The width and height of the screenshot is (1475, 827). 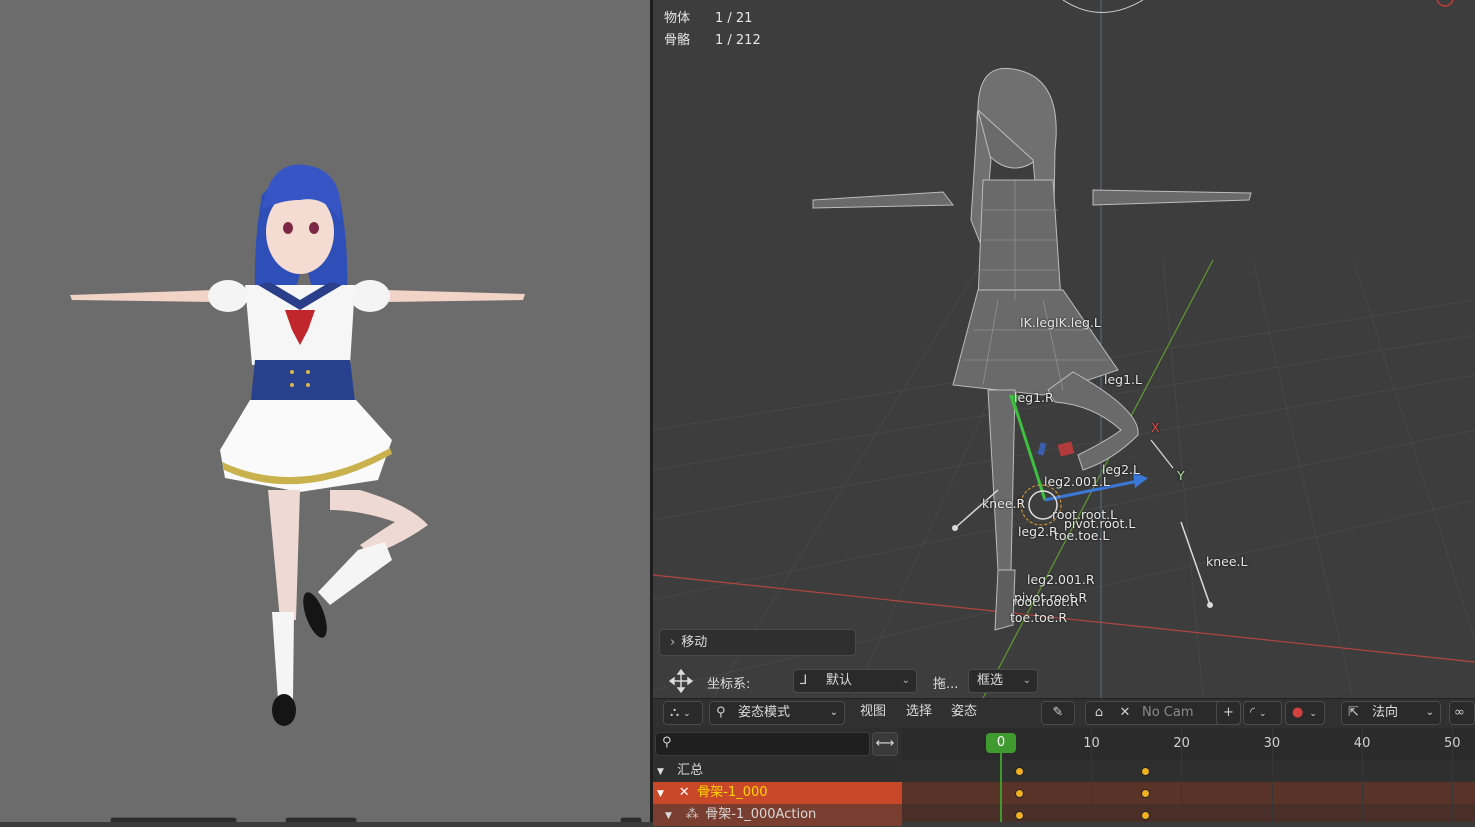 I want to click on record-icon: ●, so click(x=1298, y=712).